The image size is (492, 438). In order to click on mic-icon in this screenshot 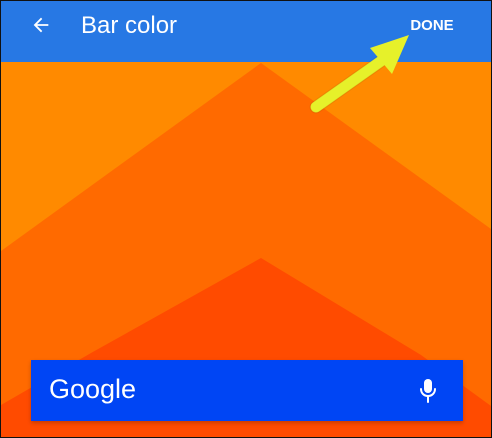, I will do `click(428, 391)`.